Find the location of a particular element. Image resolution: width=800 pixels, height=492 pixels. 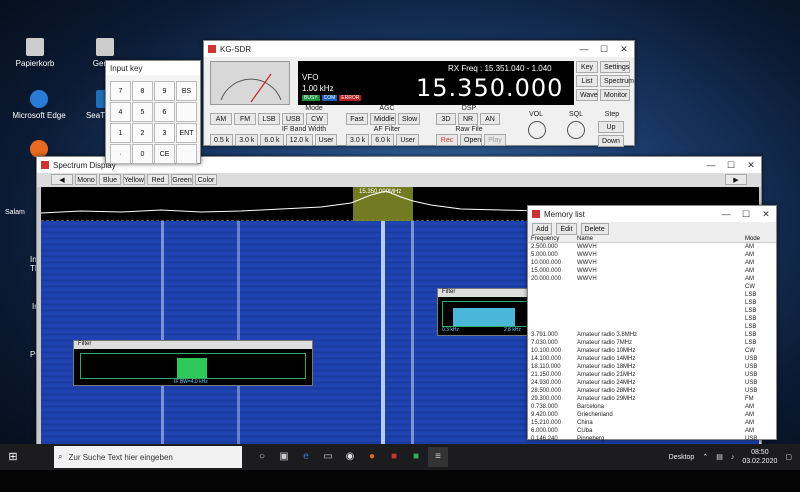

play-button: Play is located at coordinates (495, 140).